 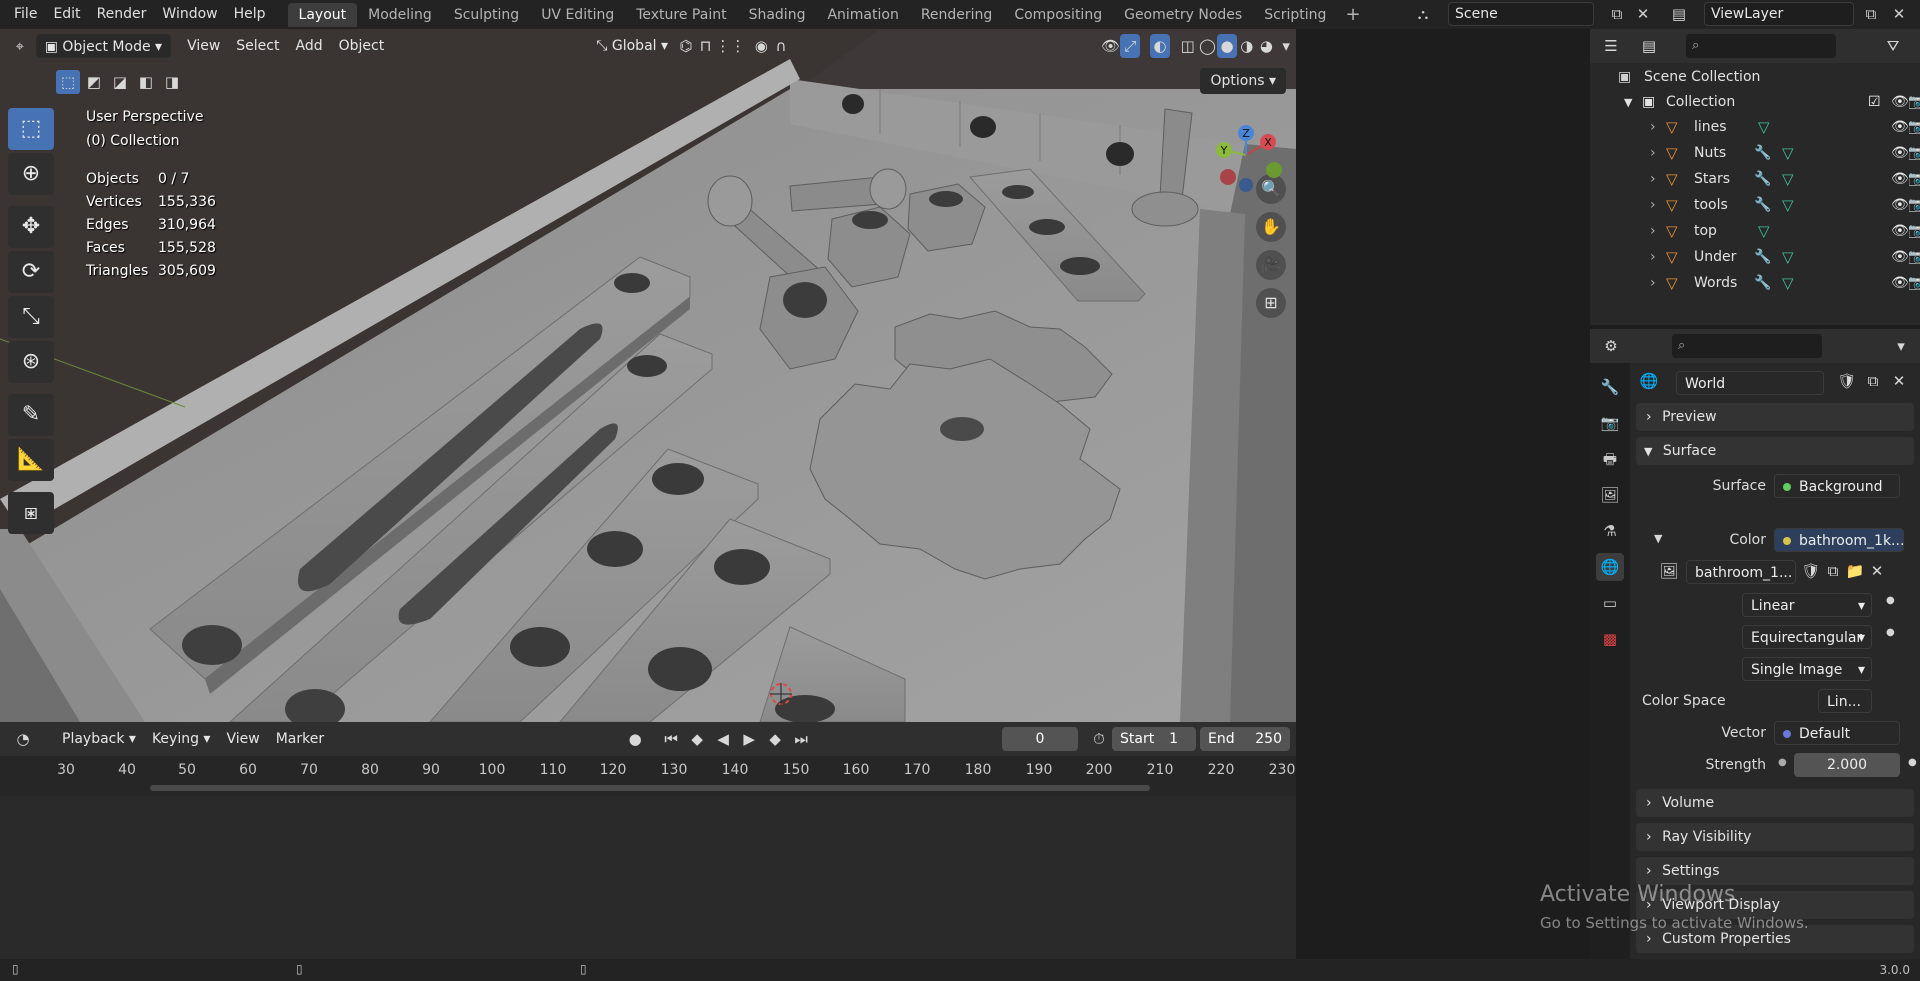 I want to click on fake-user-icon: 🛡, so click(x=1847, y=381).